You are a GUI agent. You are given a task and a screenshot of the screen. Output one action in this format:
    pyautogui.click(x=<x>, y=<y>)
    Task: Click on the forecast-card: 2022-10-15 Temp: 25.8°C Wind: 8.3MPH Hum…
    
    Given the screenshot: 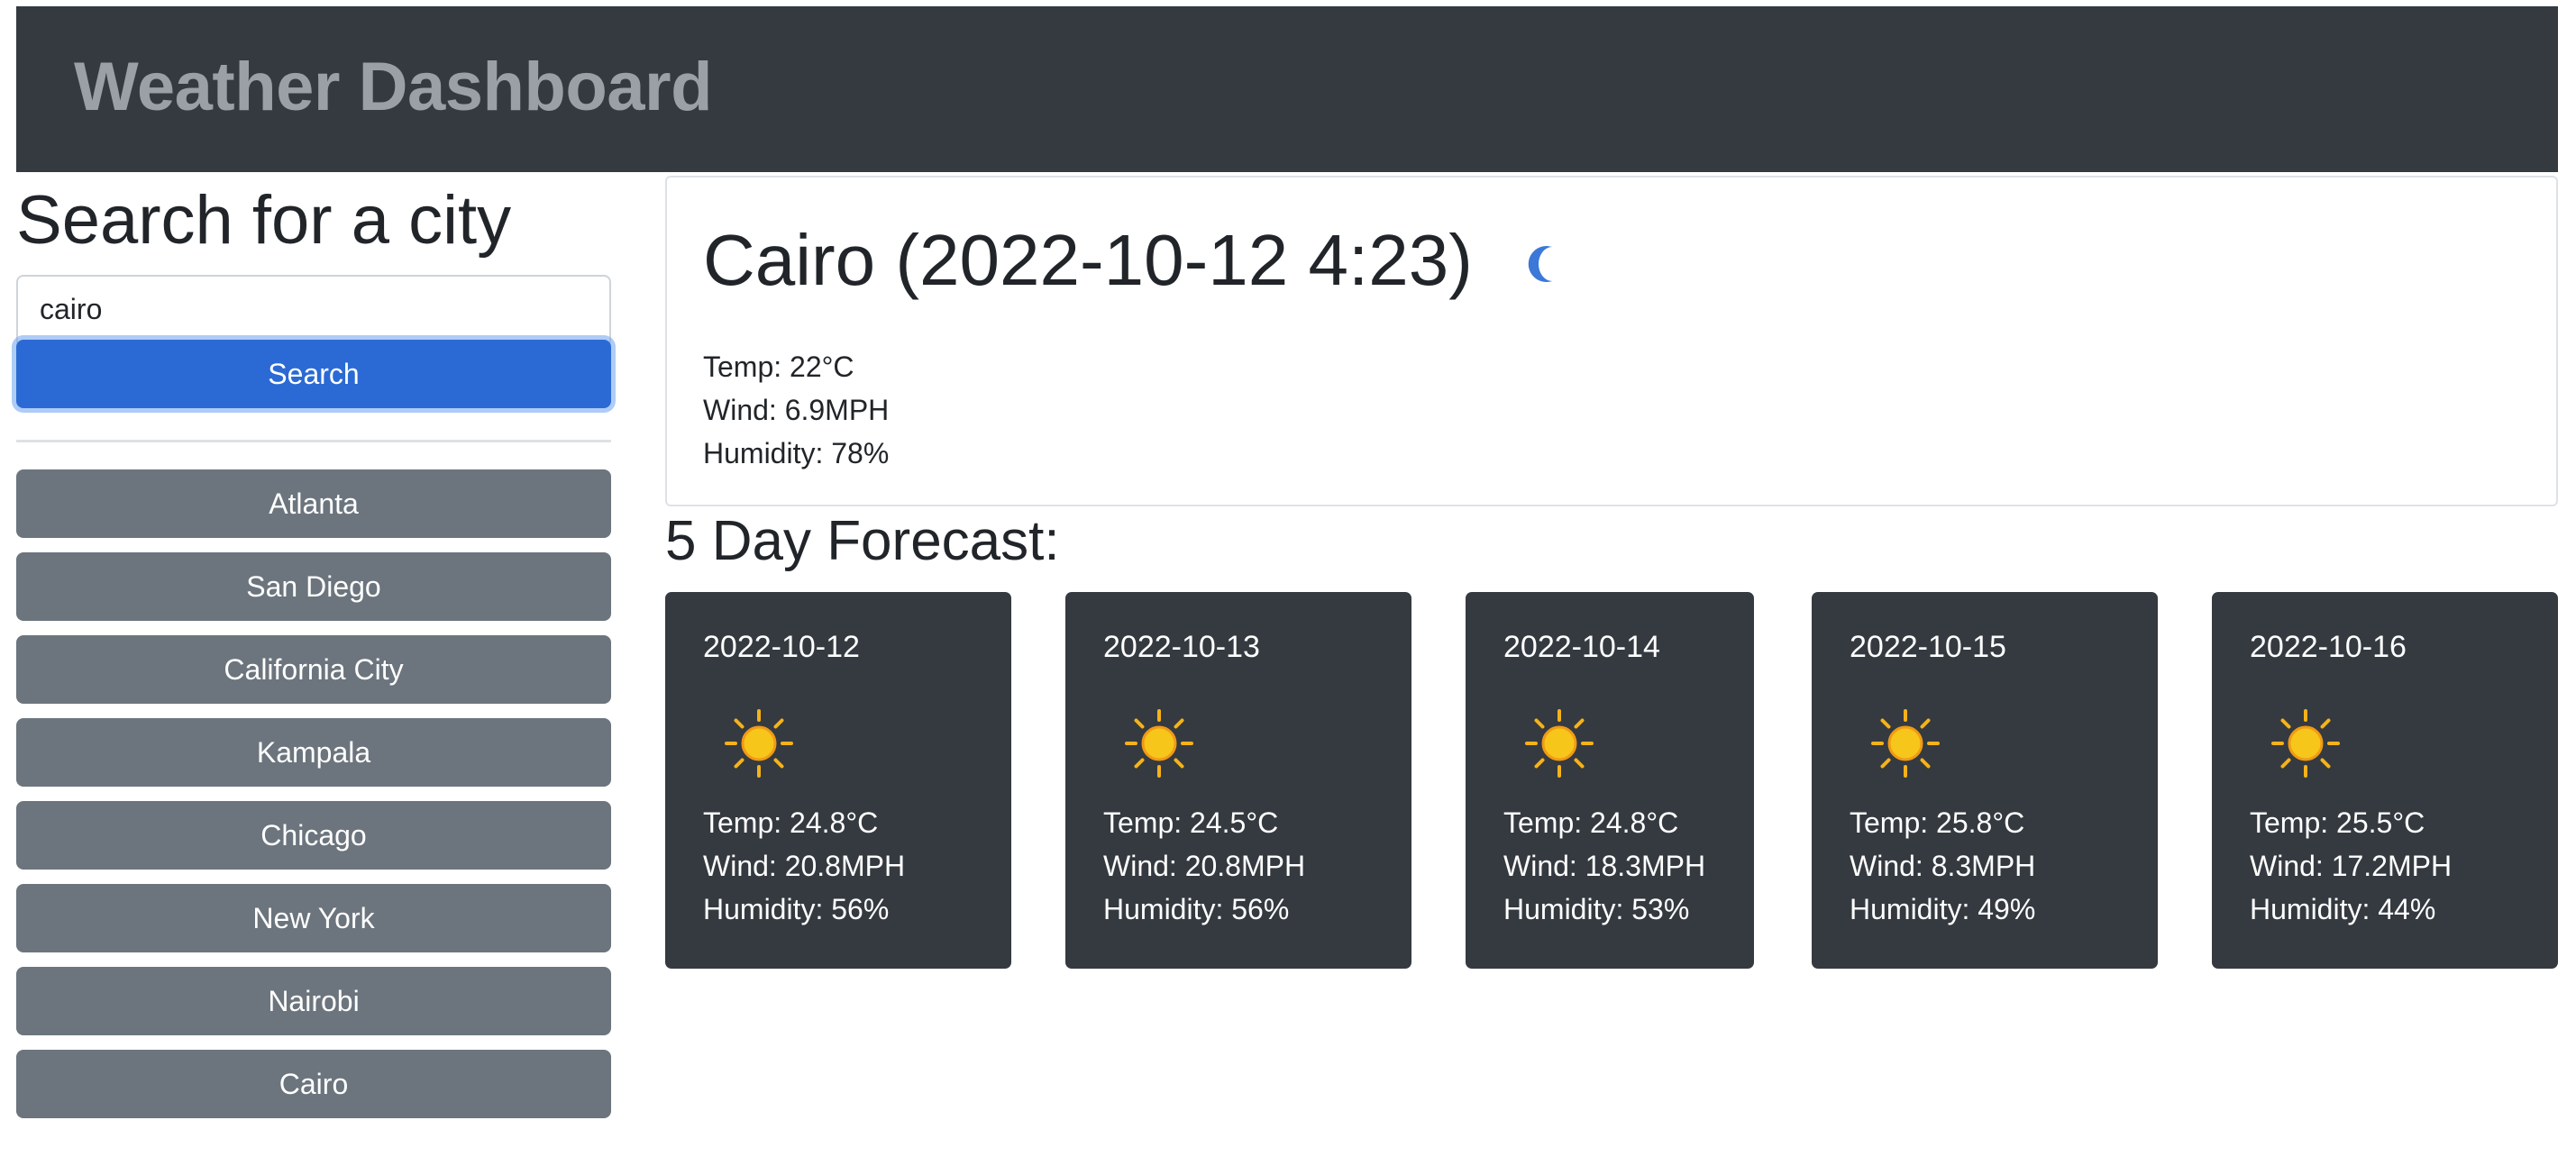 What is the action you would take?
    pyautogui.click(x=1985, y=780)
    